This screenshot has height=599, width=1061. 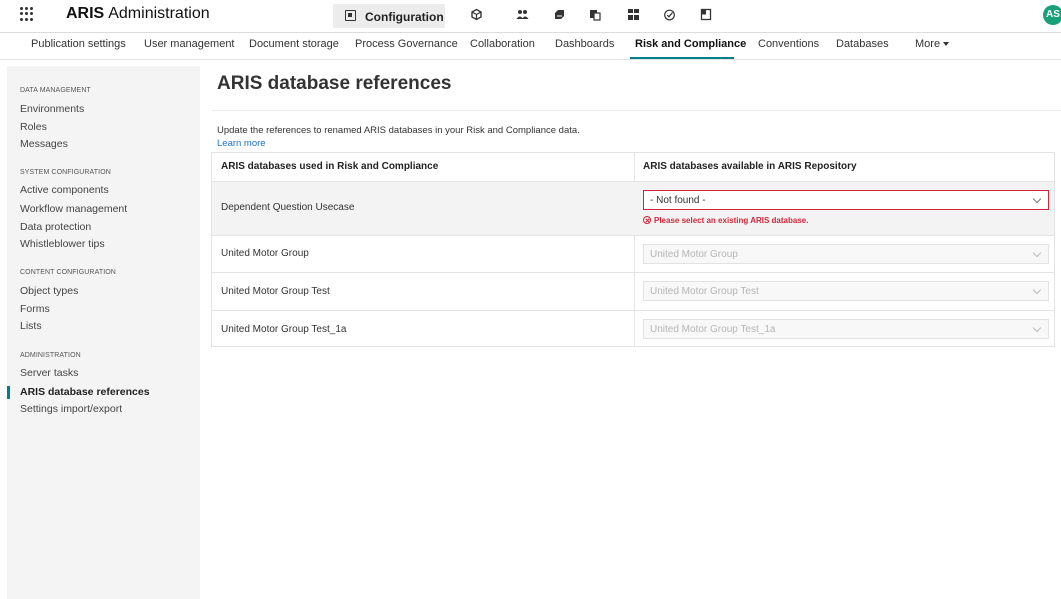 I want to click on configuration-icon, so click(x=350, y=15).